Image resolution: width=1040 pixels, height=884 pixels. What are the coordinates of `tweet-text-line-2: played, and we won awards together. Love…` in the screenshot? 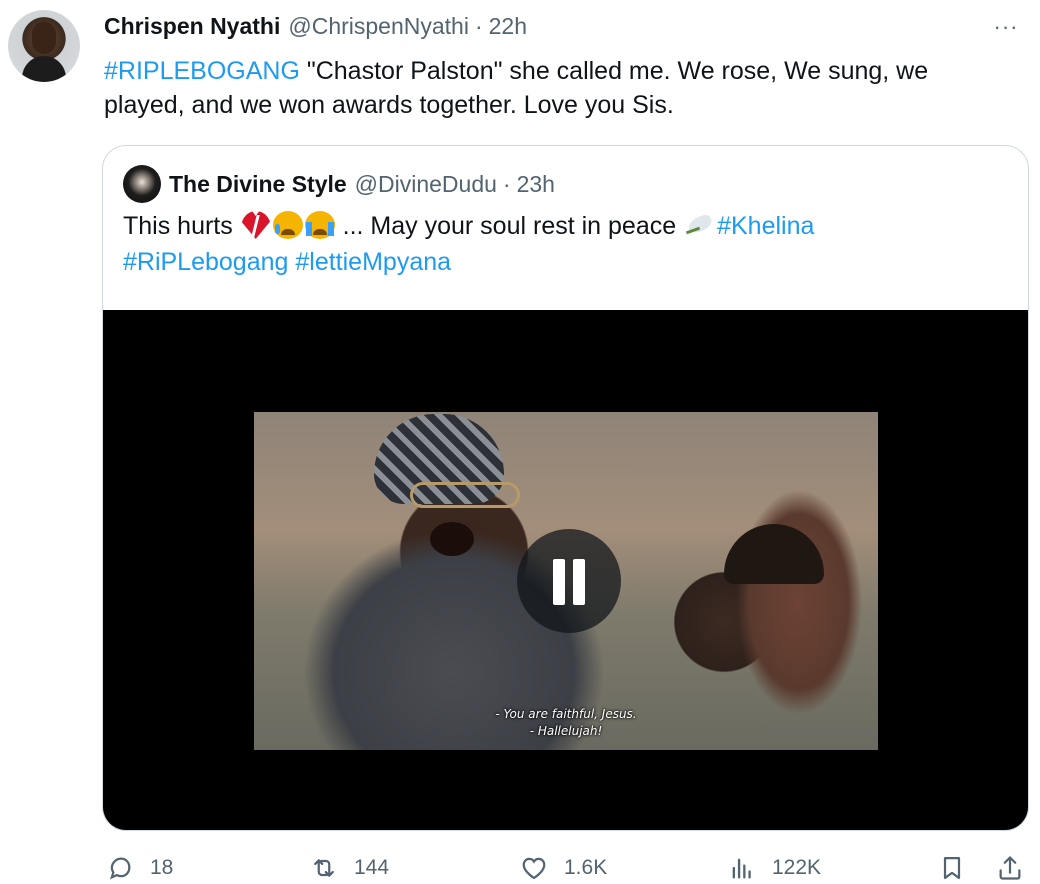 It's located at (389, 105).